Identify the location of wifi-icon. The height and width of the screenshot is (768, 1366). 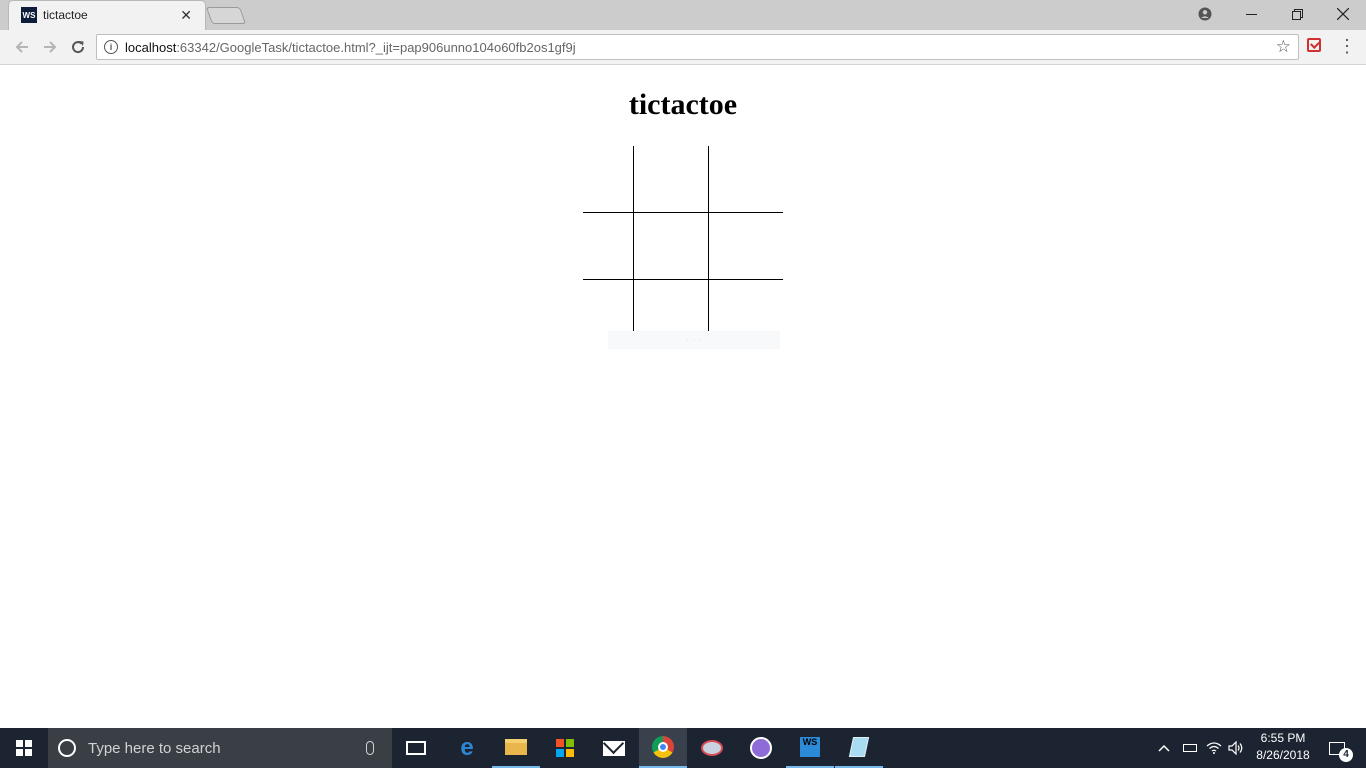
(1214, 748).